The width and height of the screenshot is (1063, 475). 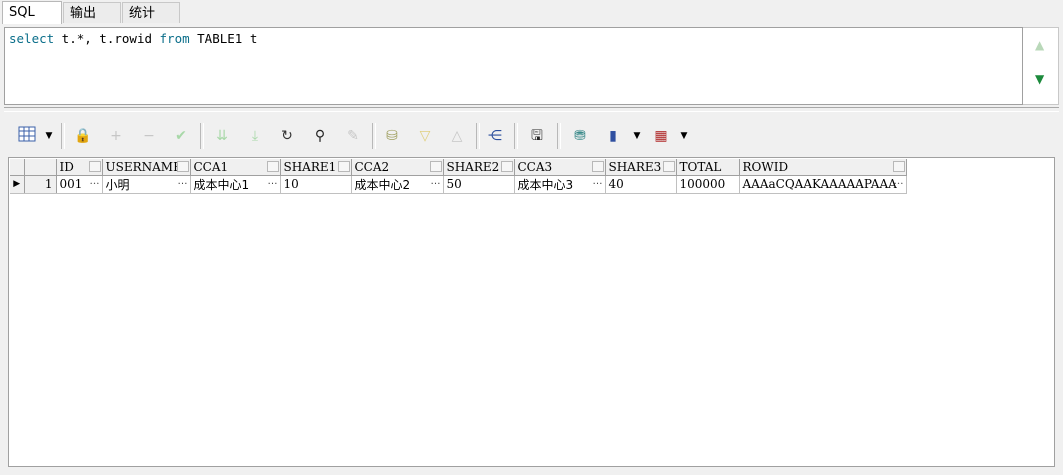 What do you see at coordinates (537, 136) in the screenshot?
I see `save-icon: 🖫` at bounding box center [537, 136].